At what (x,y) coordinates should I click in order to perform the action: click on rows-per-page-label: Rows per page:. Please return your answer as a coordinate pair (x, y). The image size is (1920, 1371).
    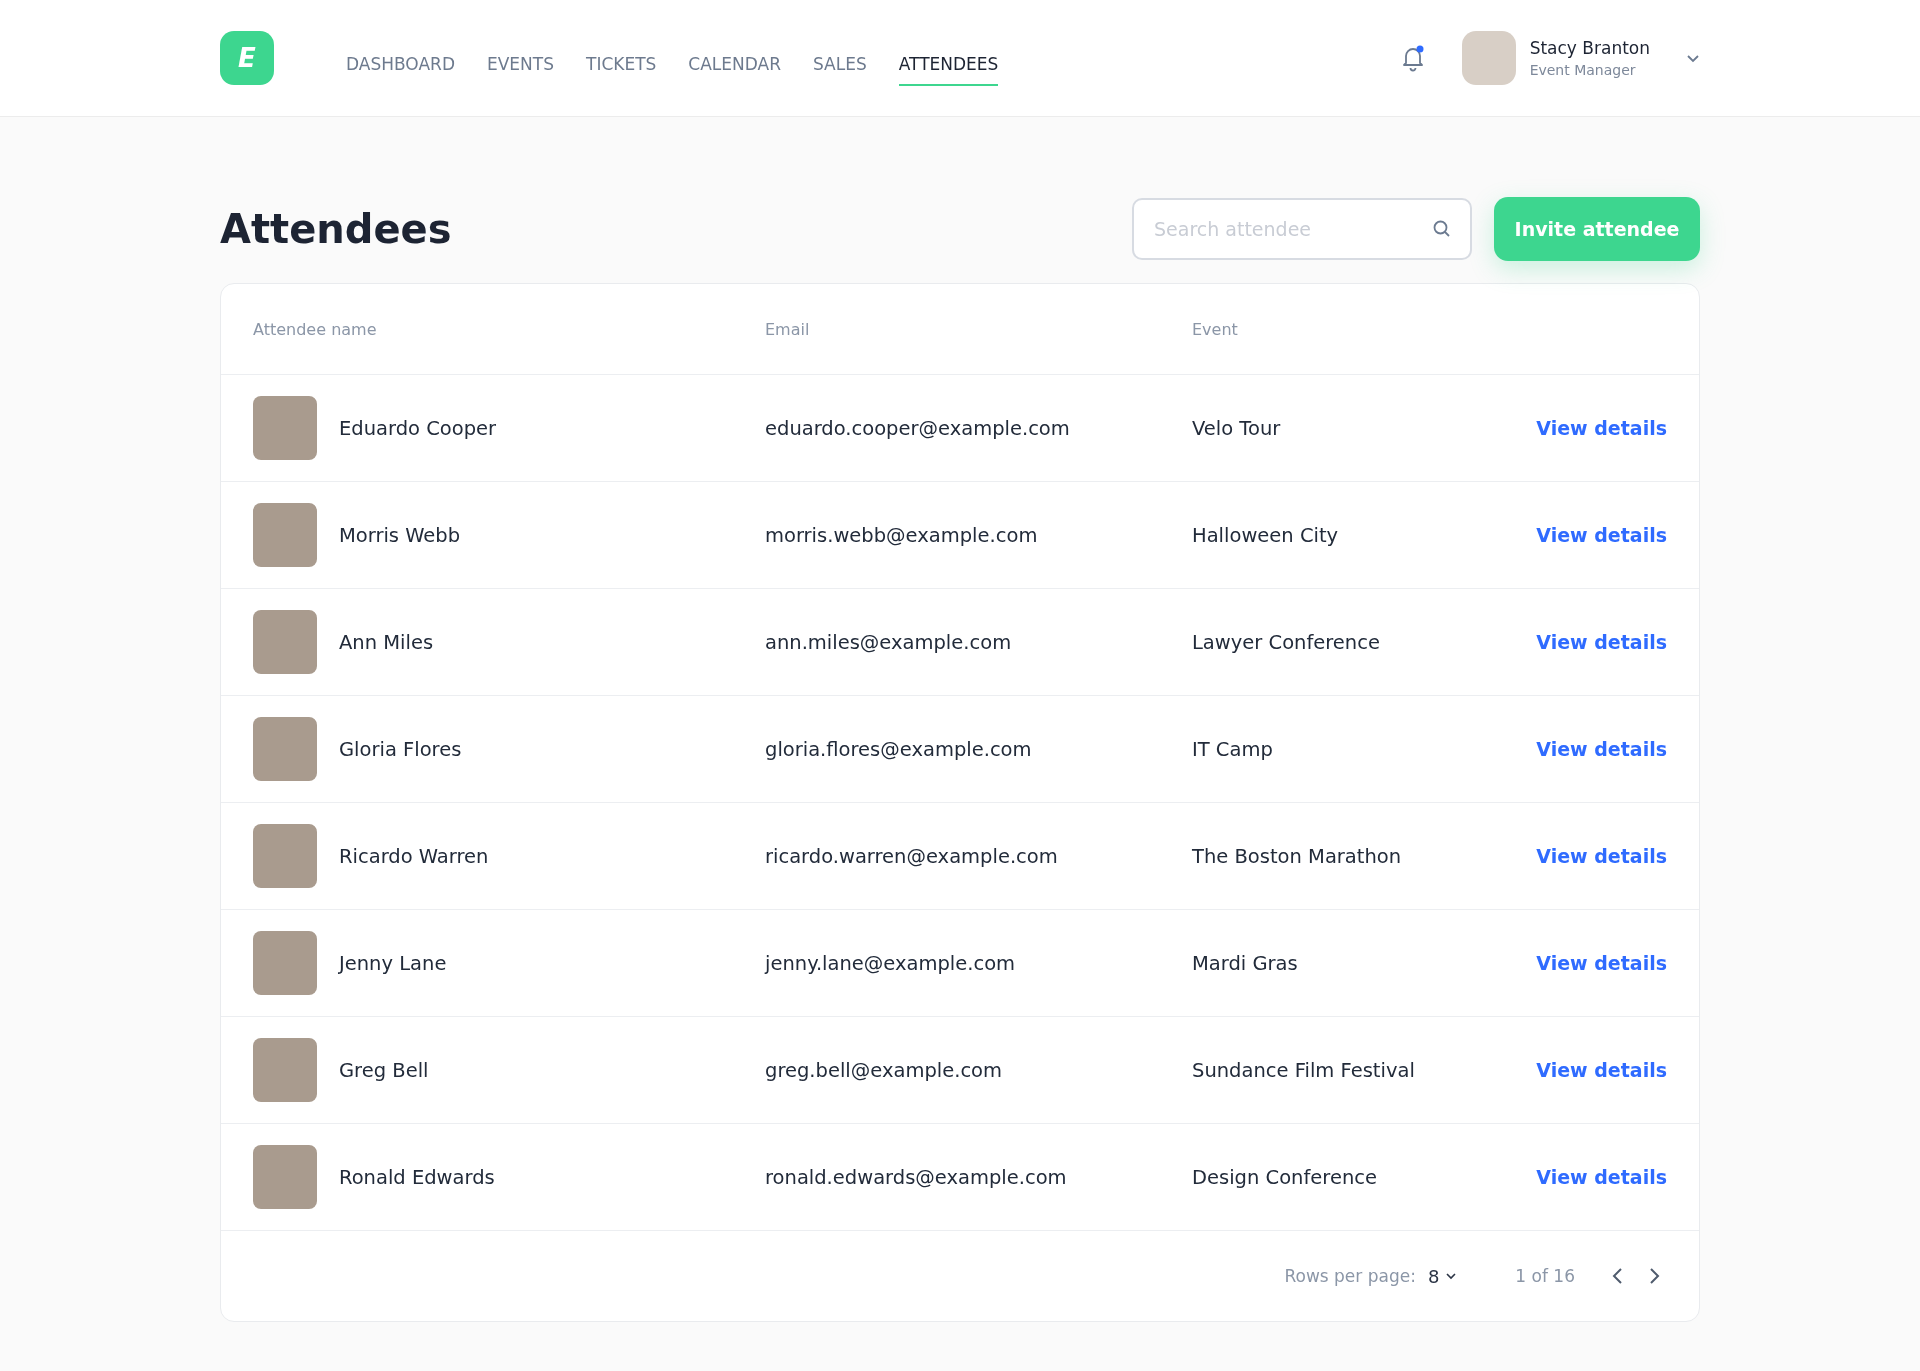
    Looking at the image, I should click on (1350, 1276).